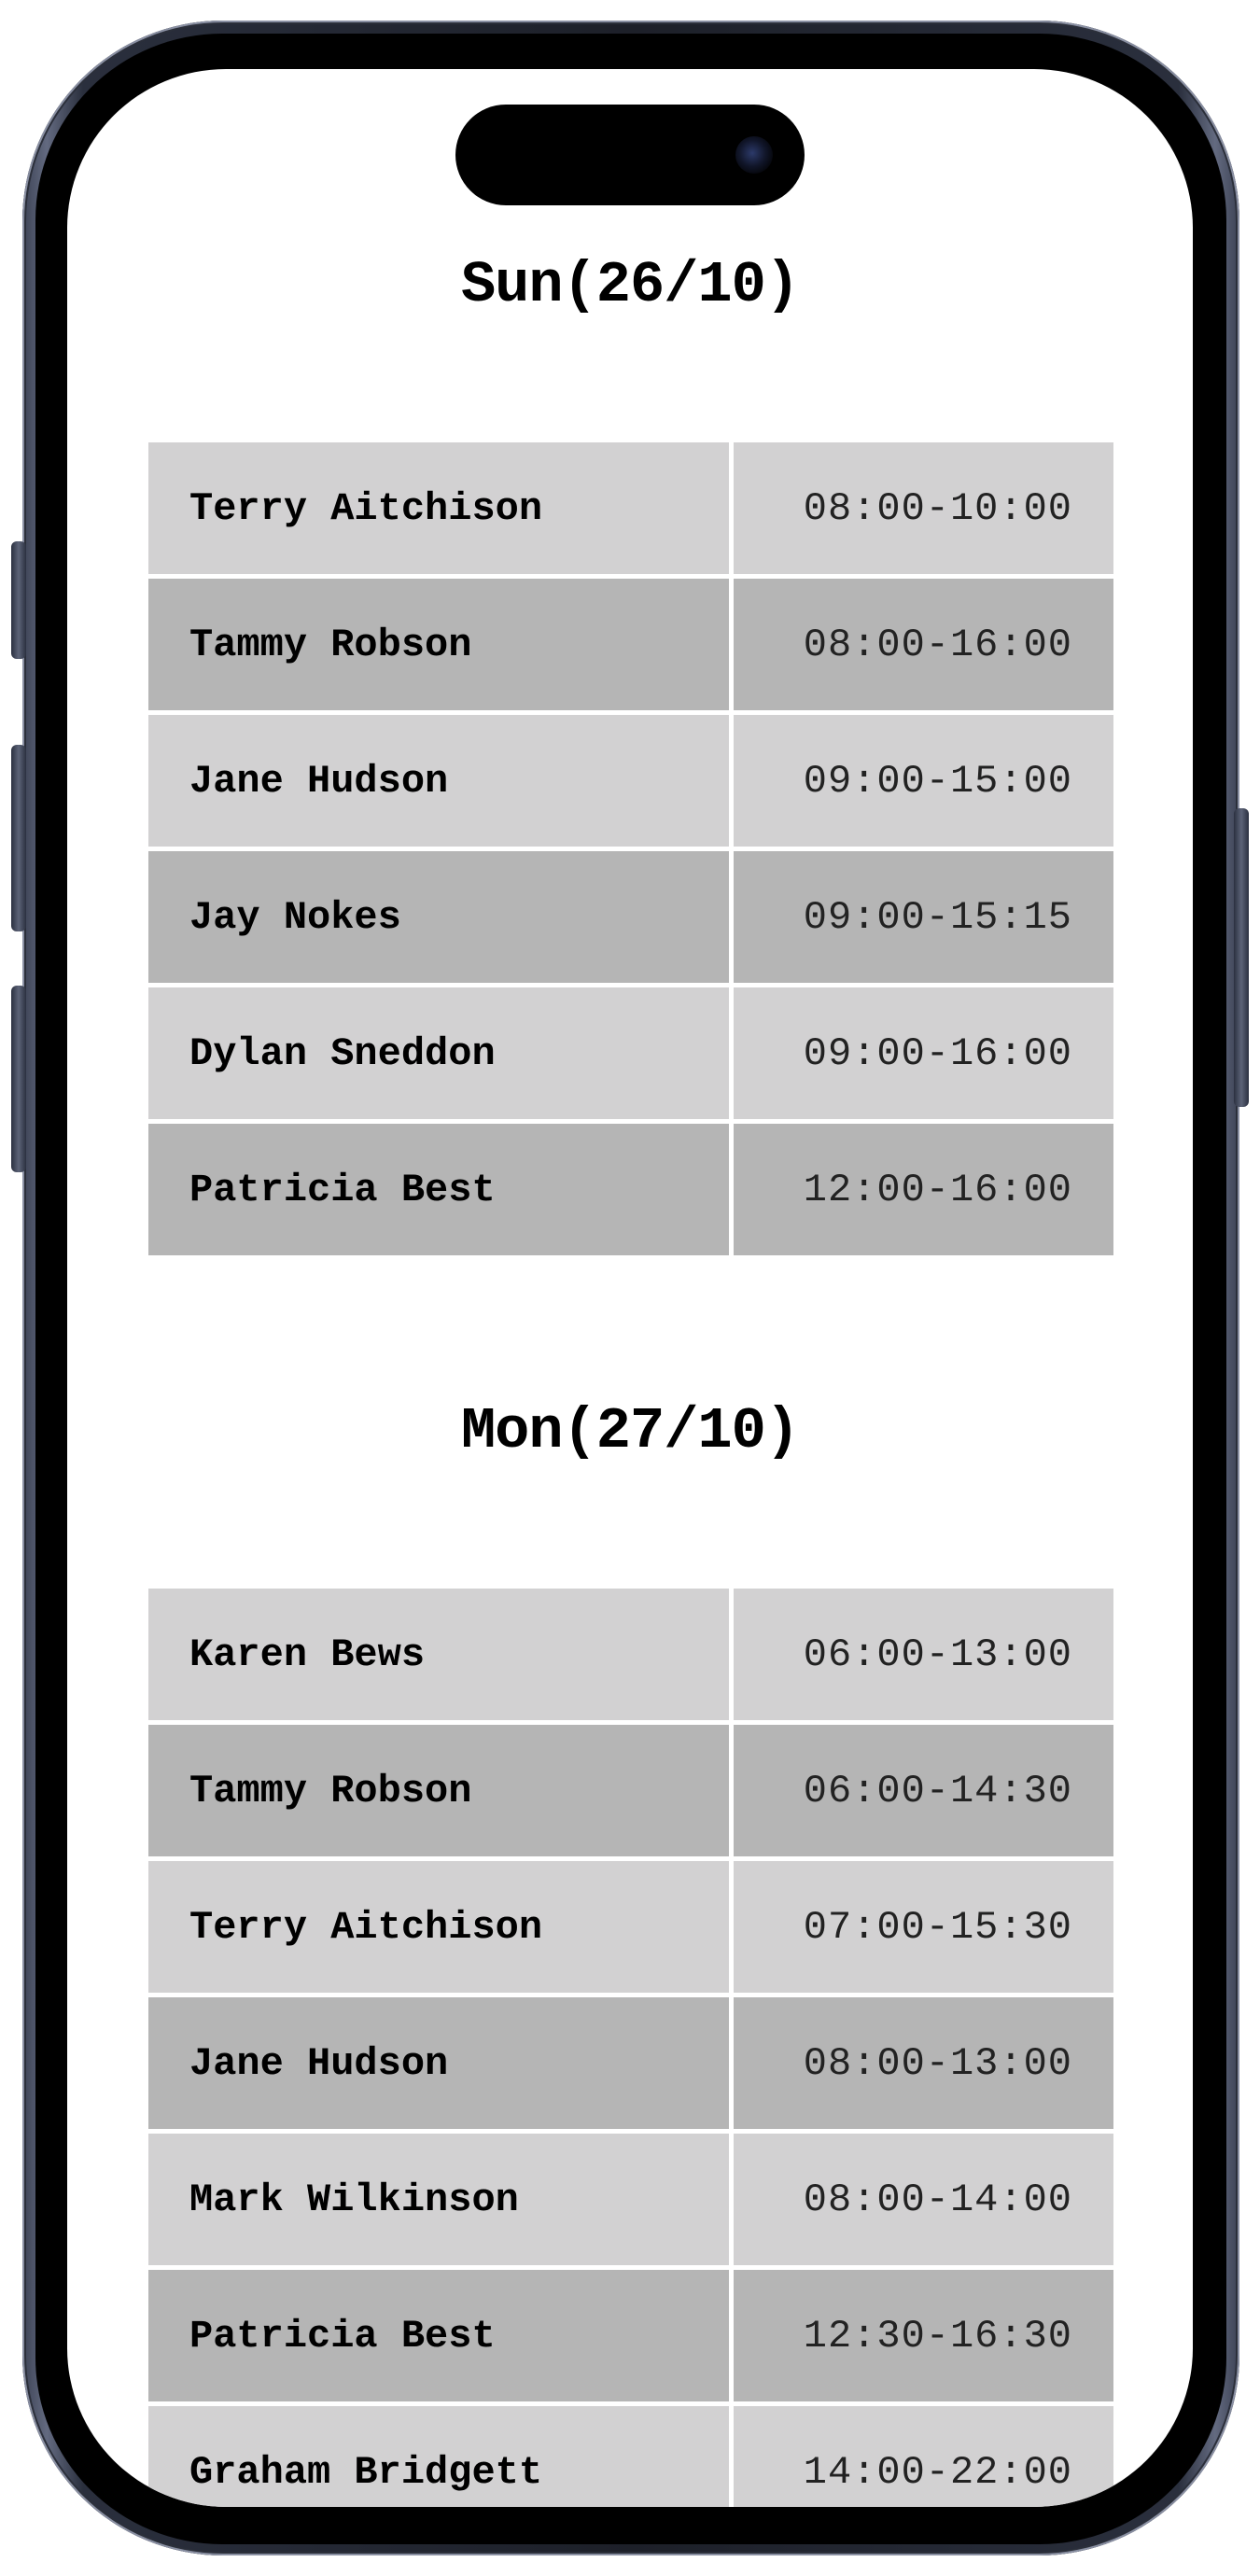 The image size is (1260, 2576). Describe the element at coordinates (923, 2202) in the screenshot. I see `shift-time: 08:00-14:00` at that location.